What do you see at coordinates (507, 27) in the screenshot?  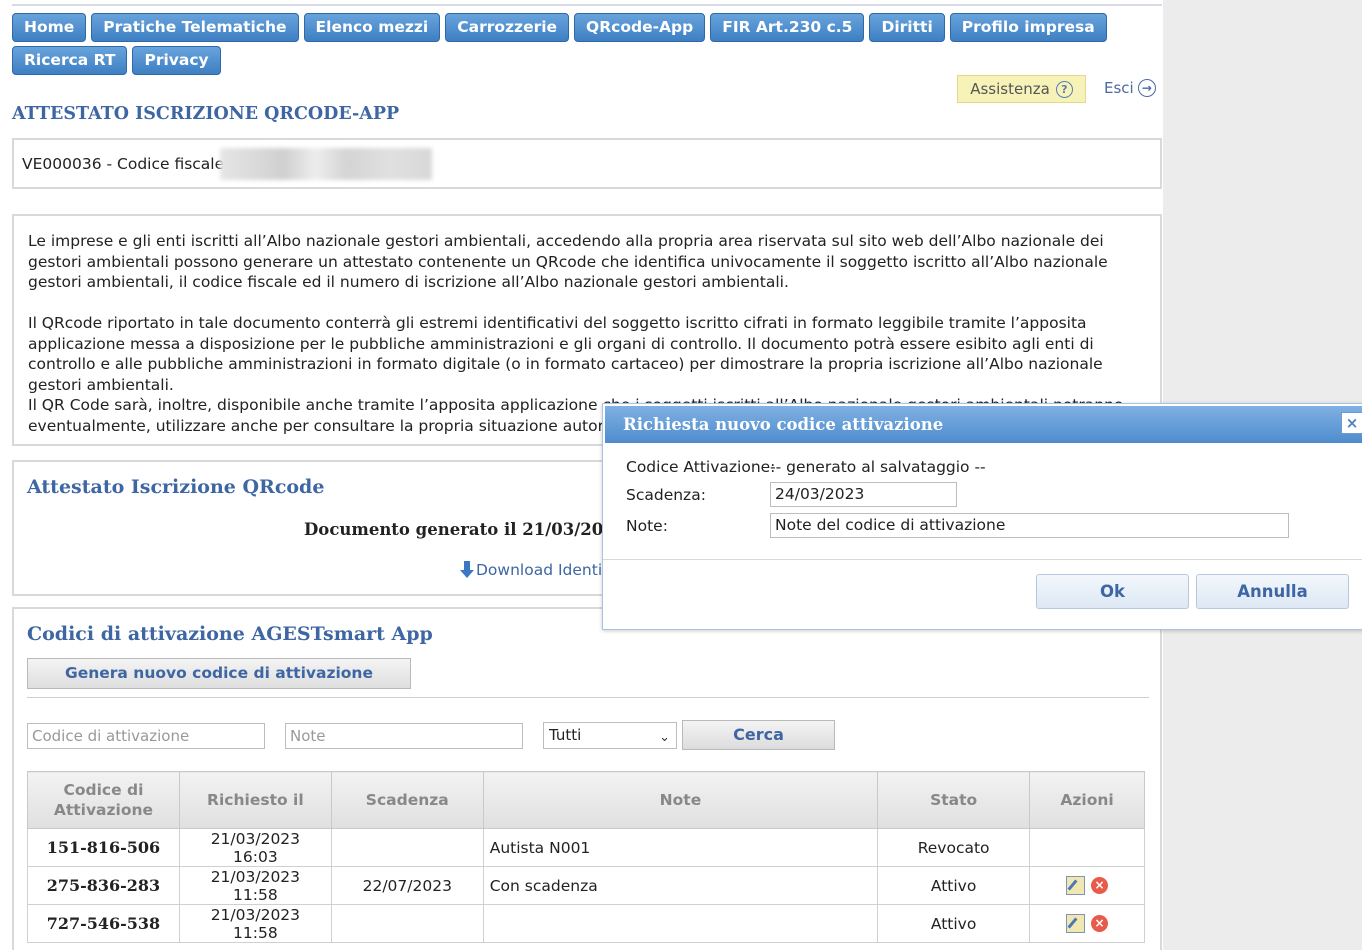 I see `nav-carrozzerie: Carrozzerie` at bounding box center [507, 27].